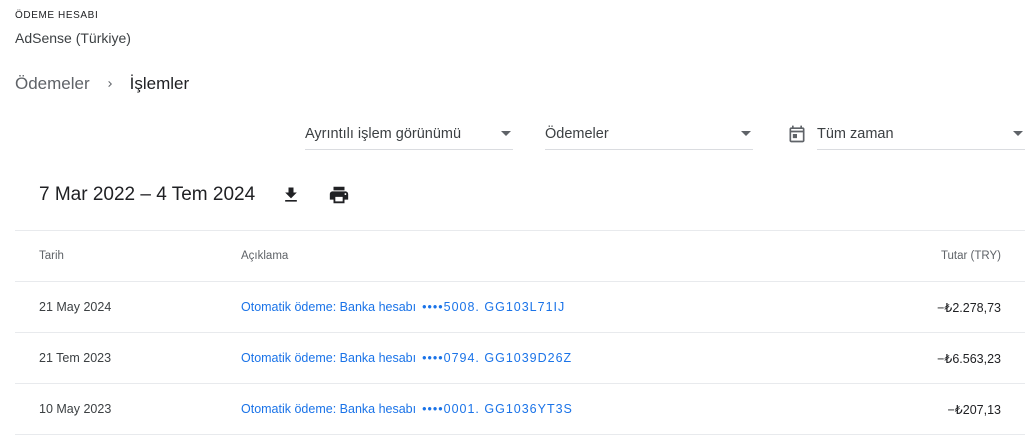 This screenshot has height=445, width=1033. What do you see at coordinates (497, 358) in the screenshot?
I see `row-account-reference: ••••0794. GG1039D26Z` at bounding box center [497, 358].